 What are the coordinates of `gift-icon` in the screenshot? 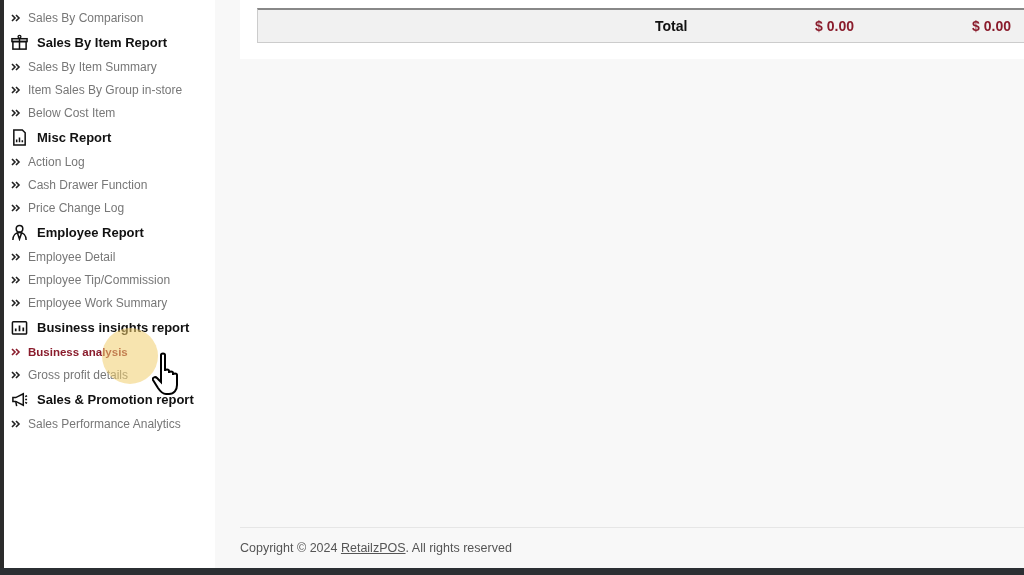 It's located at (19, 42).